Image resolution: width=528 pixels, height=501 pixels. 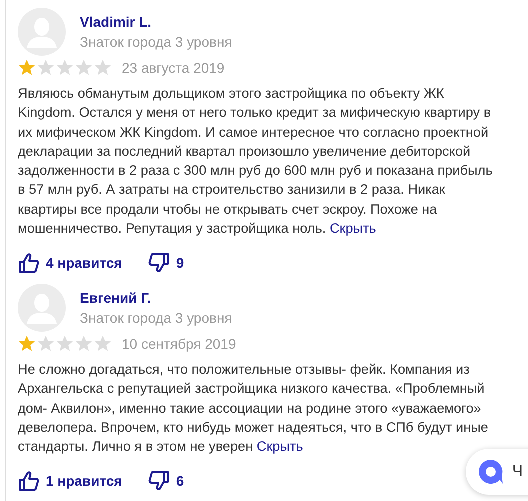 I want to click on chat-button: Ч, so click(x=497, y=472).